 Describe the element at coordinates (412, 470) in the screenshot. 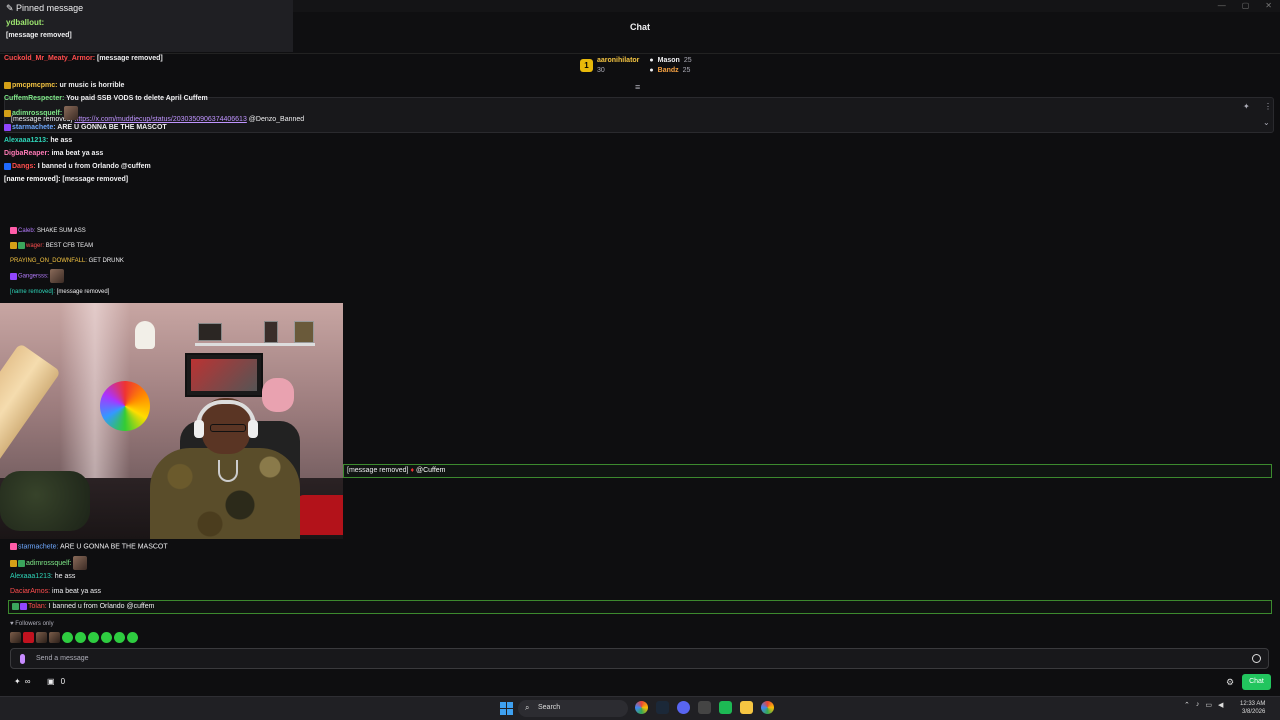

I see `heart-icon: ♦` at that location.